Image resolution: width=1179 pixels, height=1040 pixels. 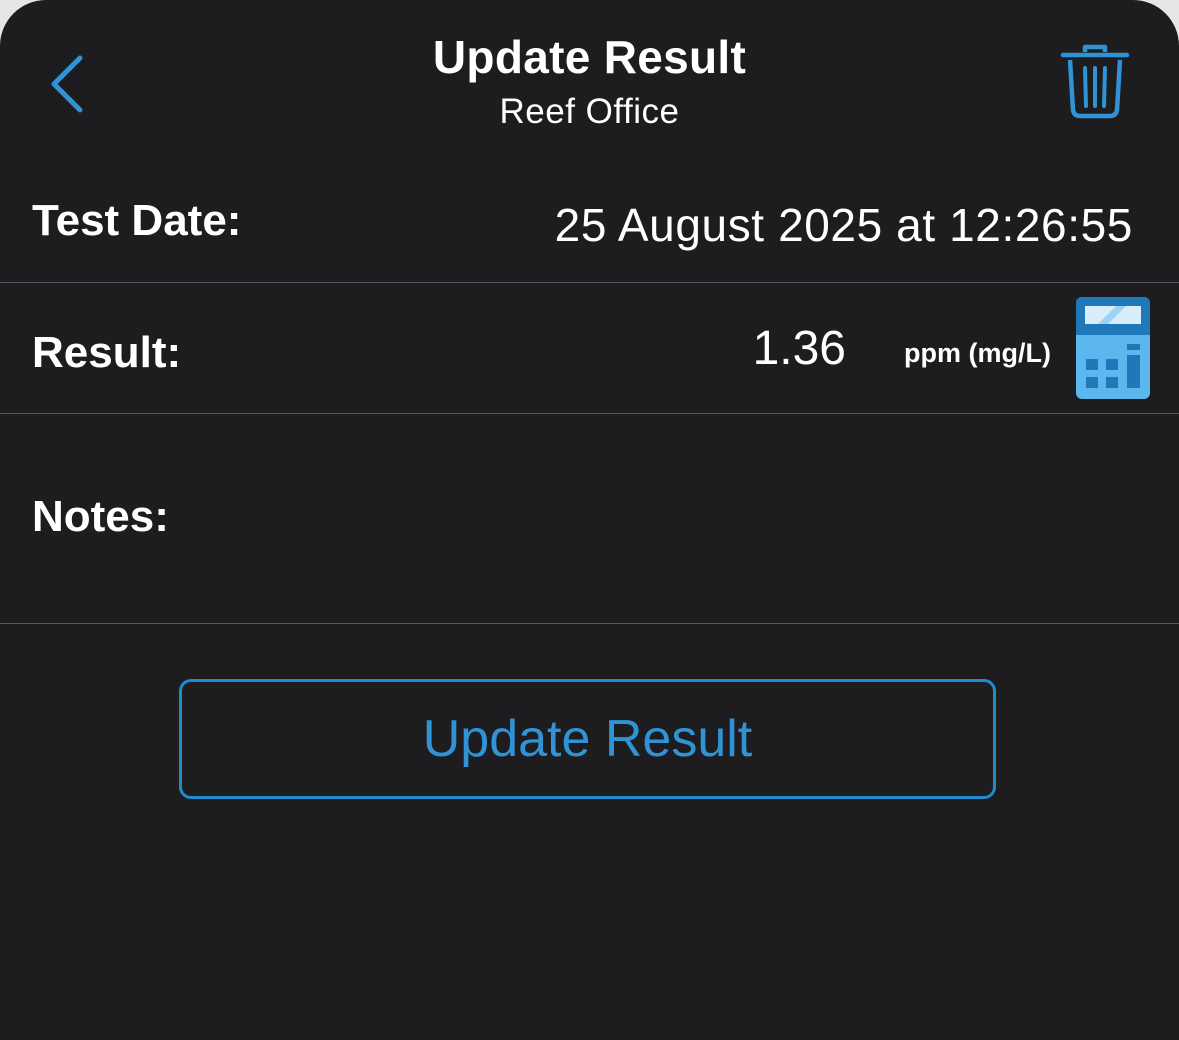 I want to click on trash-icon, so click(x=1095, y=81).